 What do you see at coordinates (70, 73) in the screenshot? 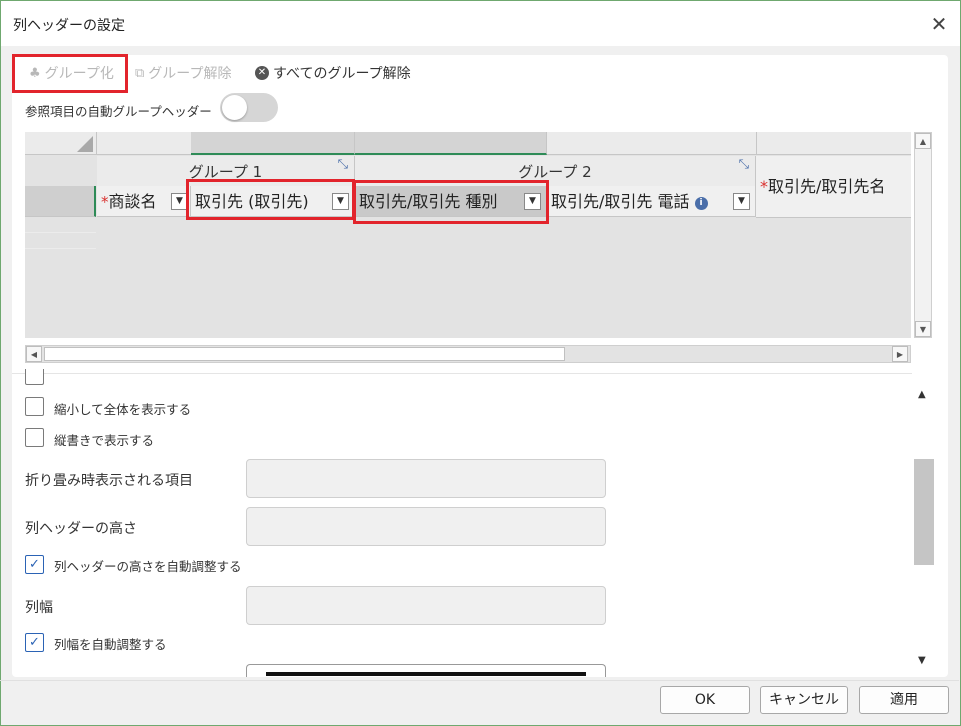
I see `highlight-box-group` at bounding box center [70, 73].